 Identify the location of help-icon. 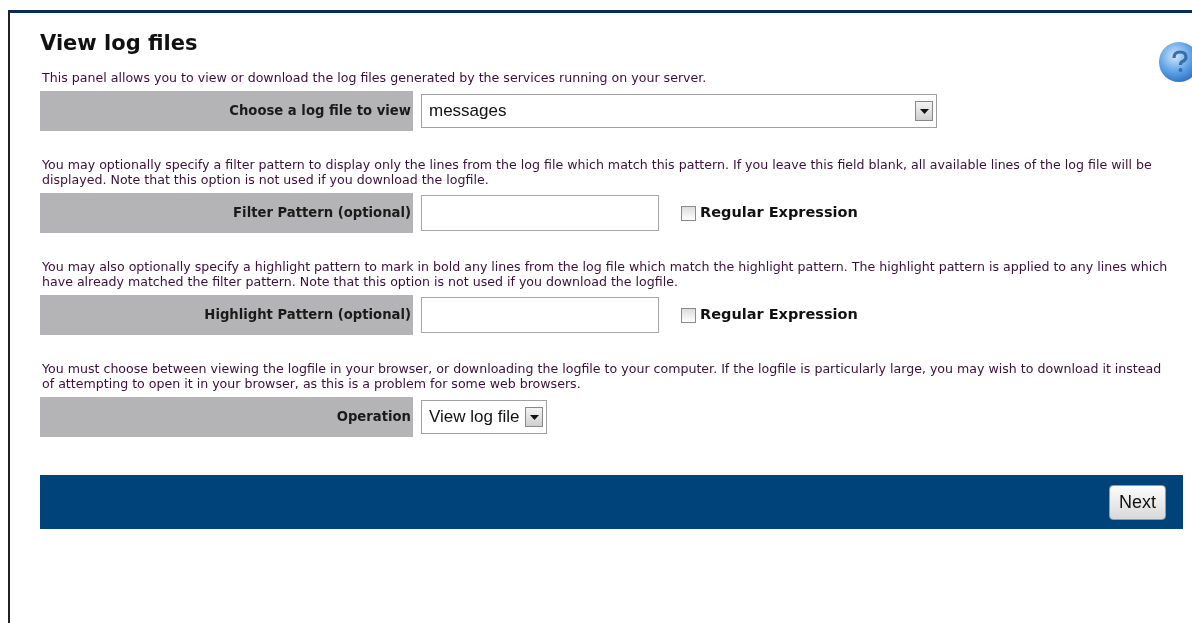
(1175, 62).